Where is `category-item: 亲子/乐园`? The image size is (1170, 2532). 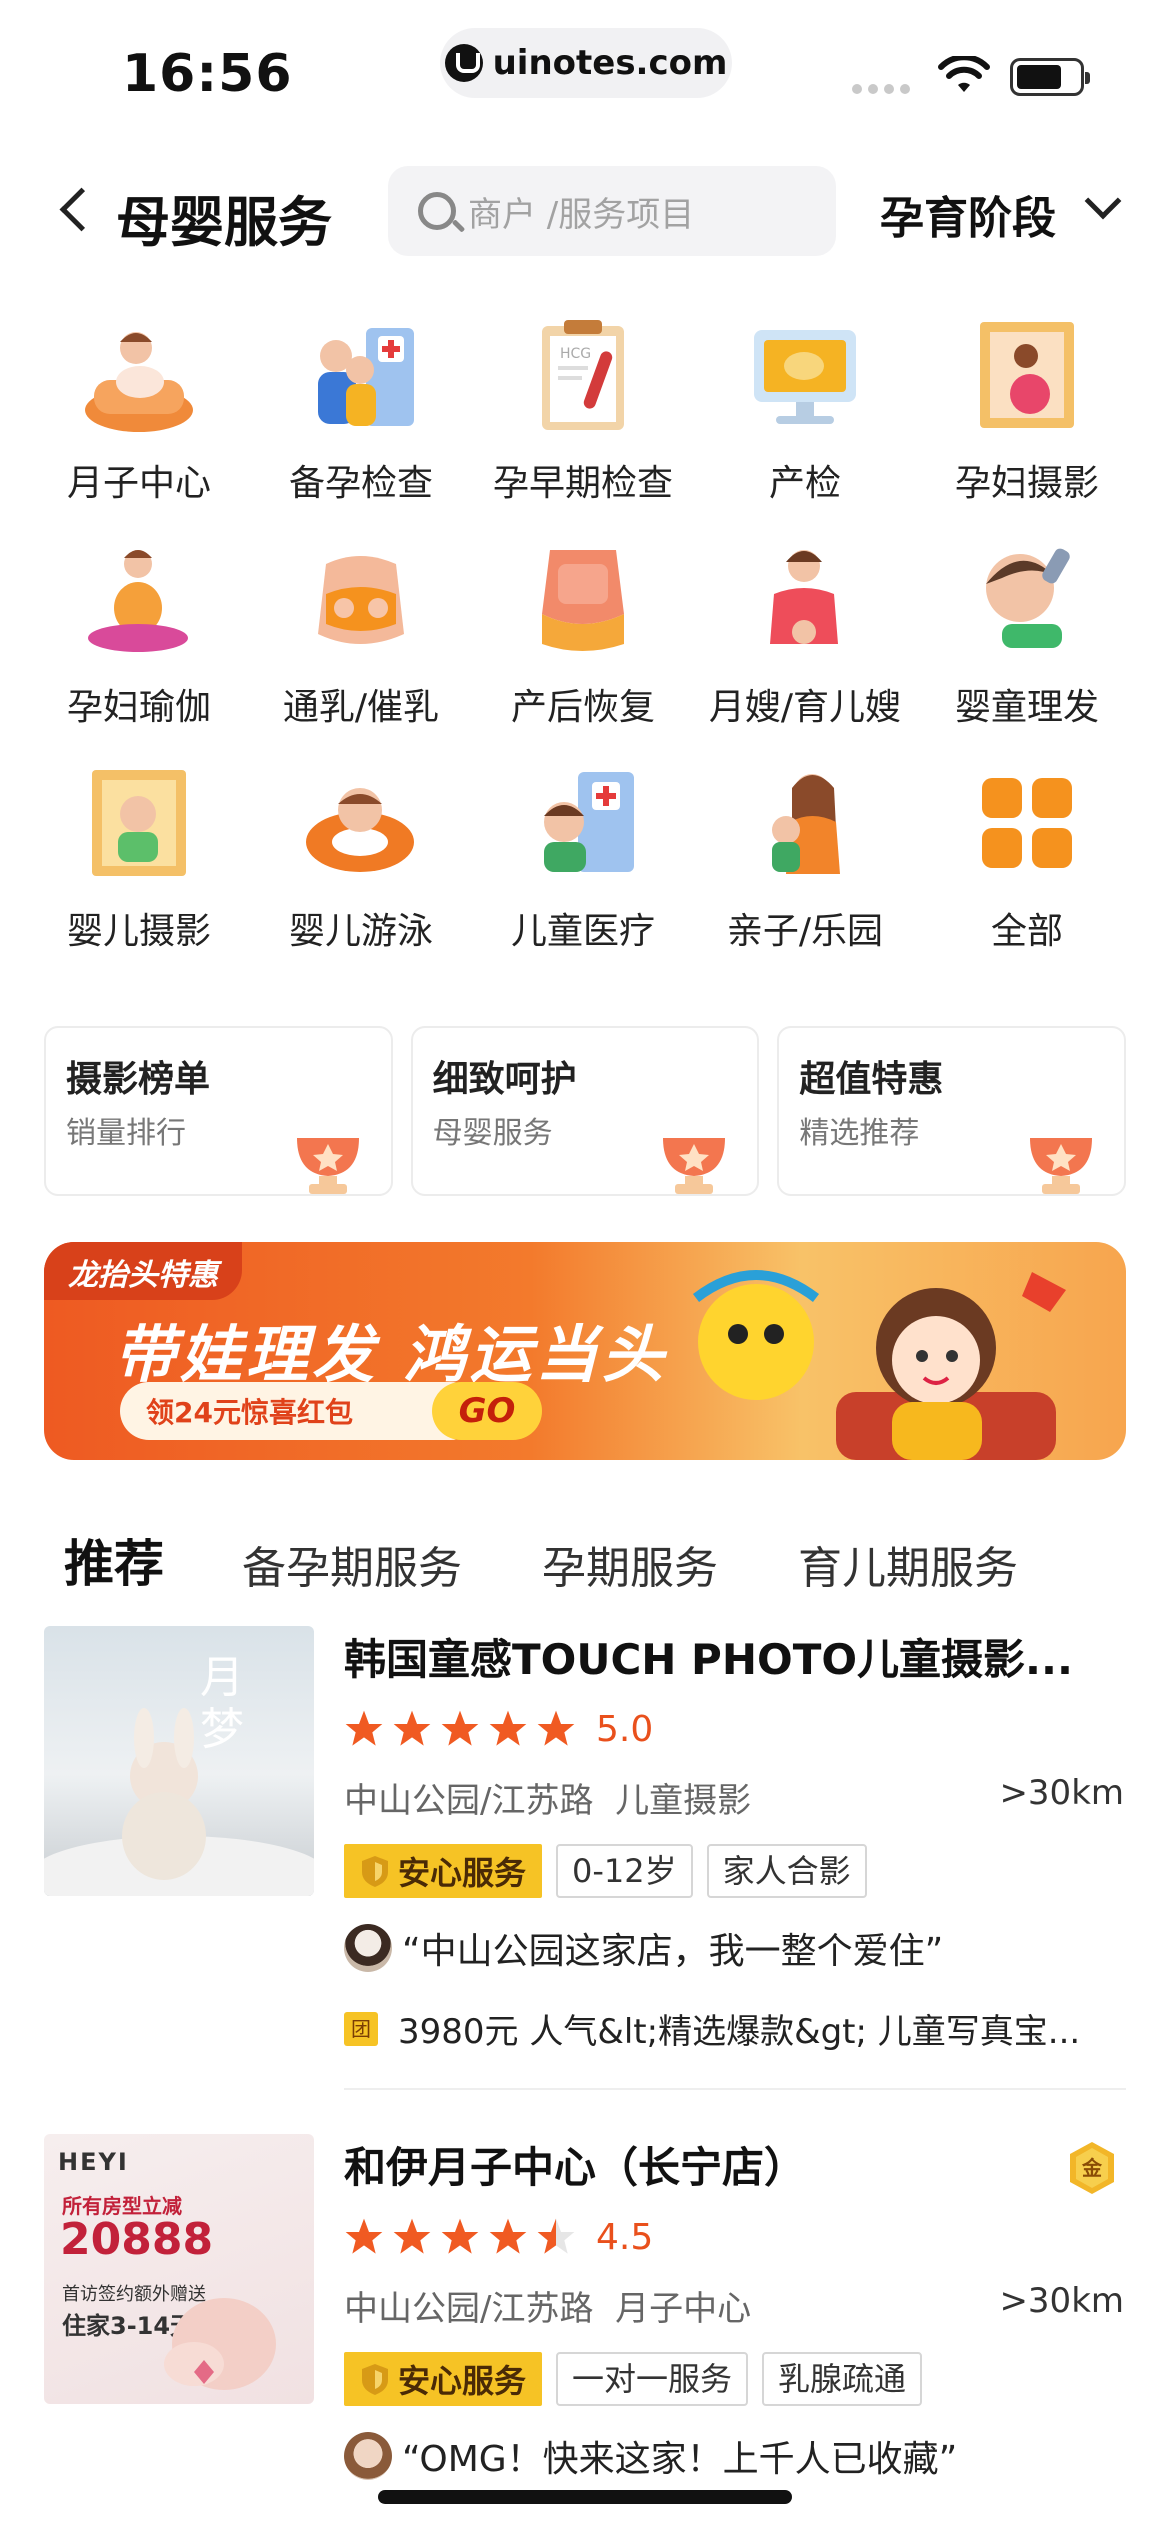 category-item: 亲子/乐园 is located at coordinates (805, 870).